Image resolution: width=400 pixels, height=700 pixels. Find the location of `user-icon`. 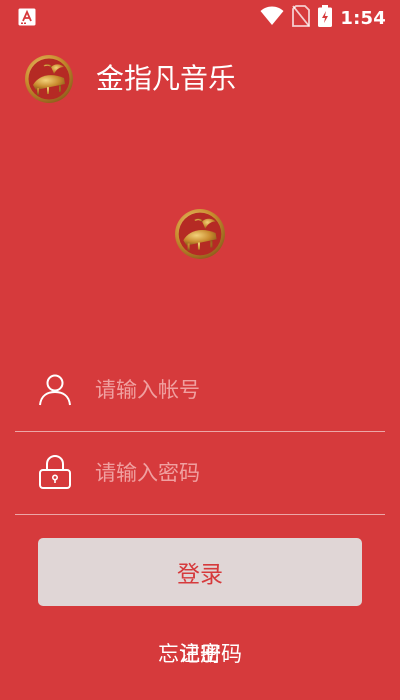

user-icon is located at coordinates (55, 389).